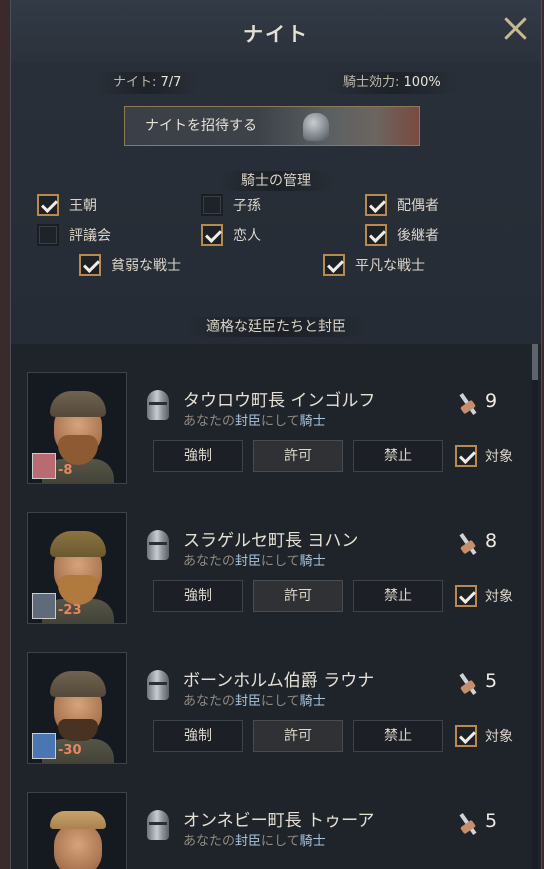 The width and height of the screenshot is (544, 869). I want to click on character-name: タウロウ町長 インゴルフ, so click(279, 398).